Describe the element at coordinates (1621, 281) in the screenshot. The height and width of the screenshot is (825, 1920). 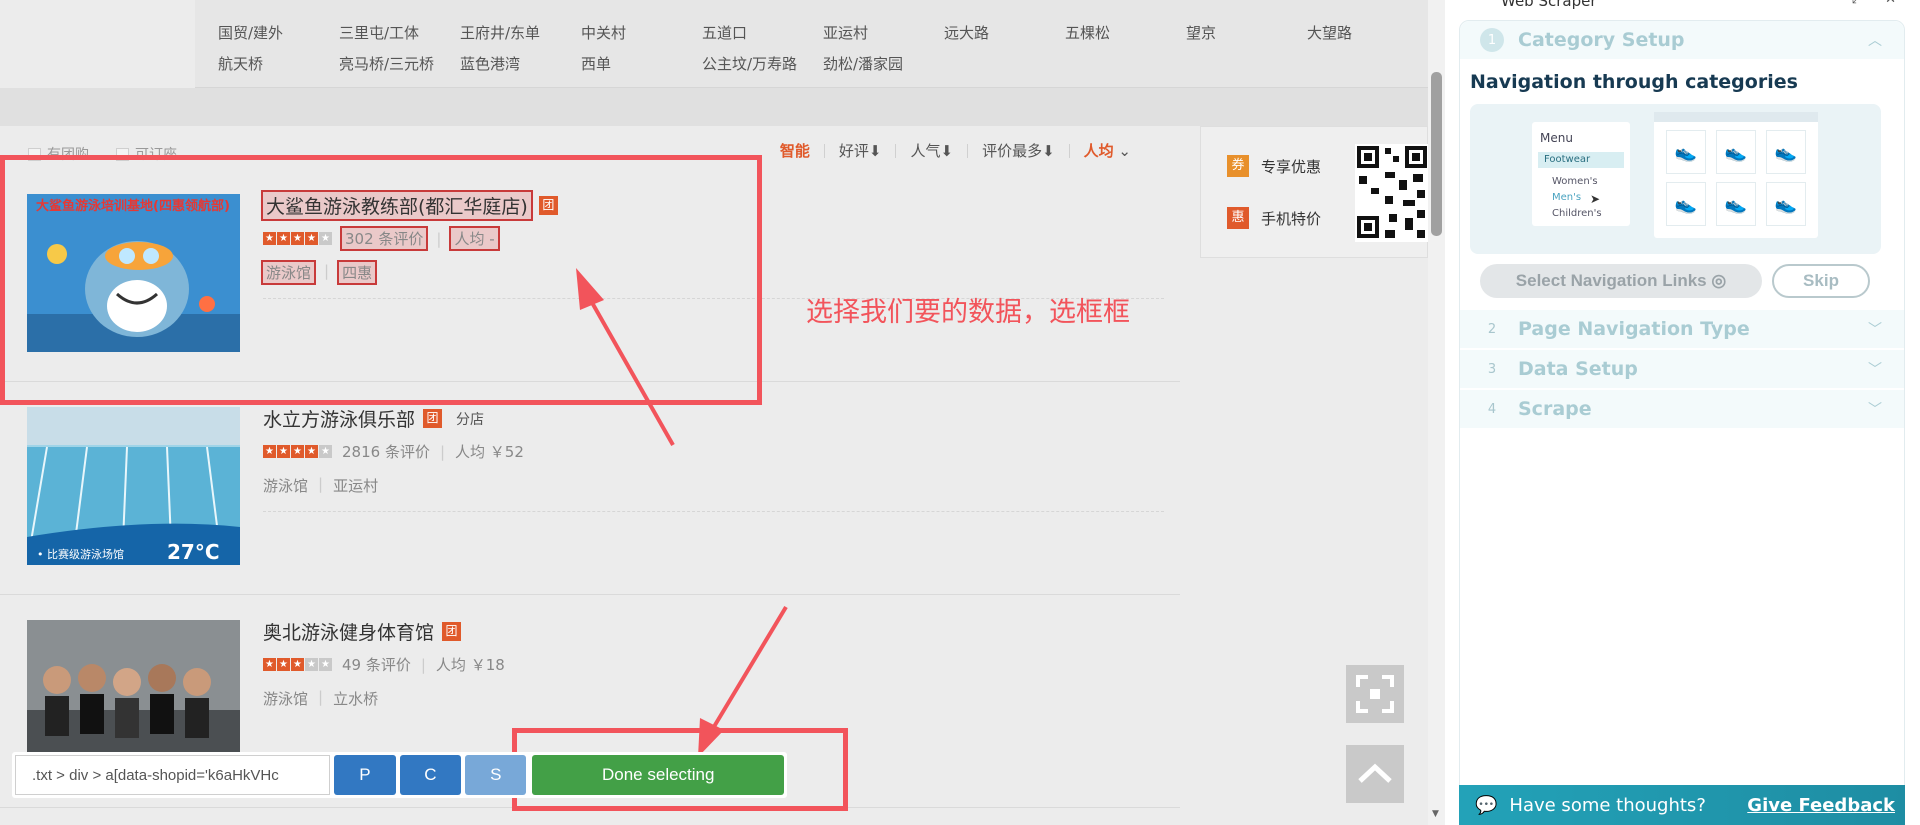
I see `select-navigation-links-button: Select Navigation Links ◎` at that location.